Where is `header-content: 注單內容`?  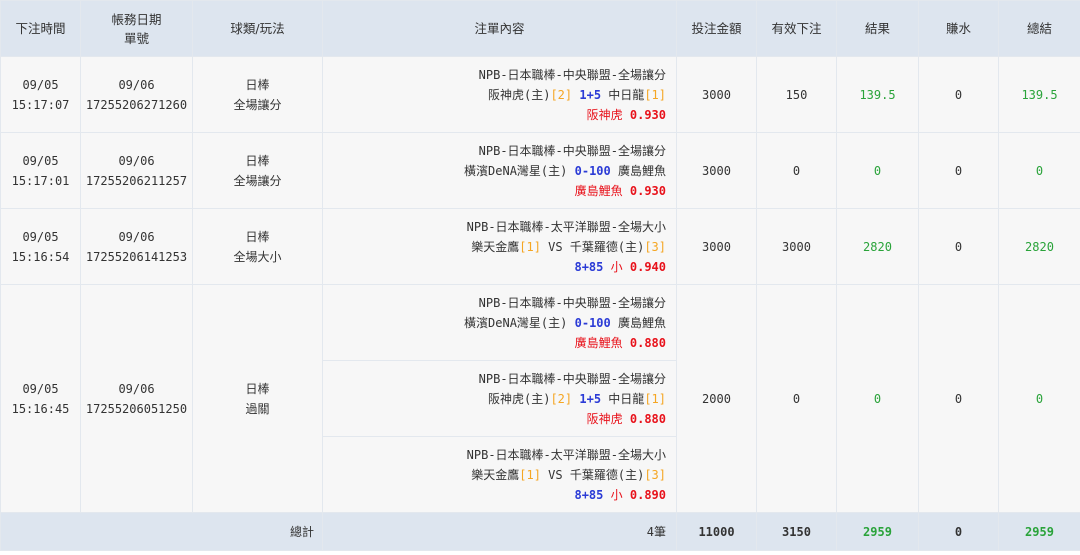 header-content: 注單內容 is located at coordinates (499, 28).